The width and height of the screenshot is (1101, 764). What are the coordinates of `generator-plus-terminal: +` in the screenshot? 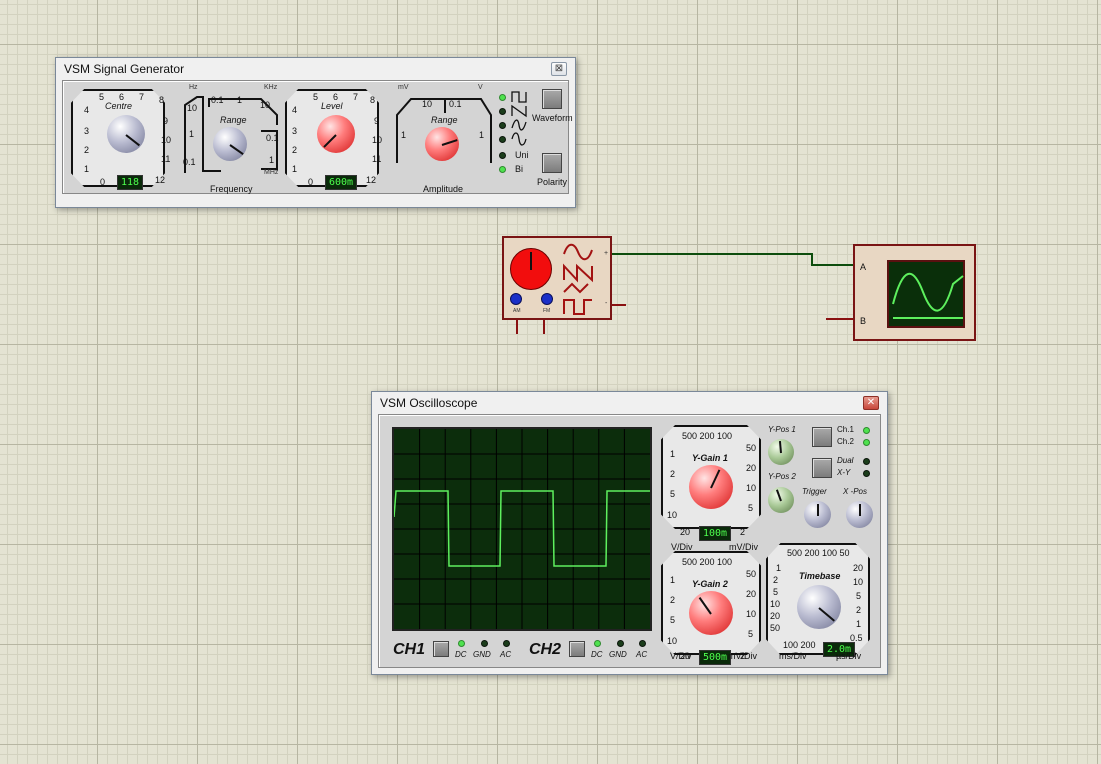 It's located at (606, 253).